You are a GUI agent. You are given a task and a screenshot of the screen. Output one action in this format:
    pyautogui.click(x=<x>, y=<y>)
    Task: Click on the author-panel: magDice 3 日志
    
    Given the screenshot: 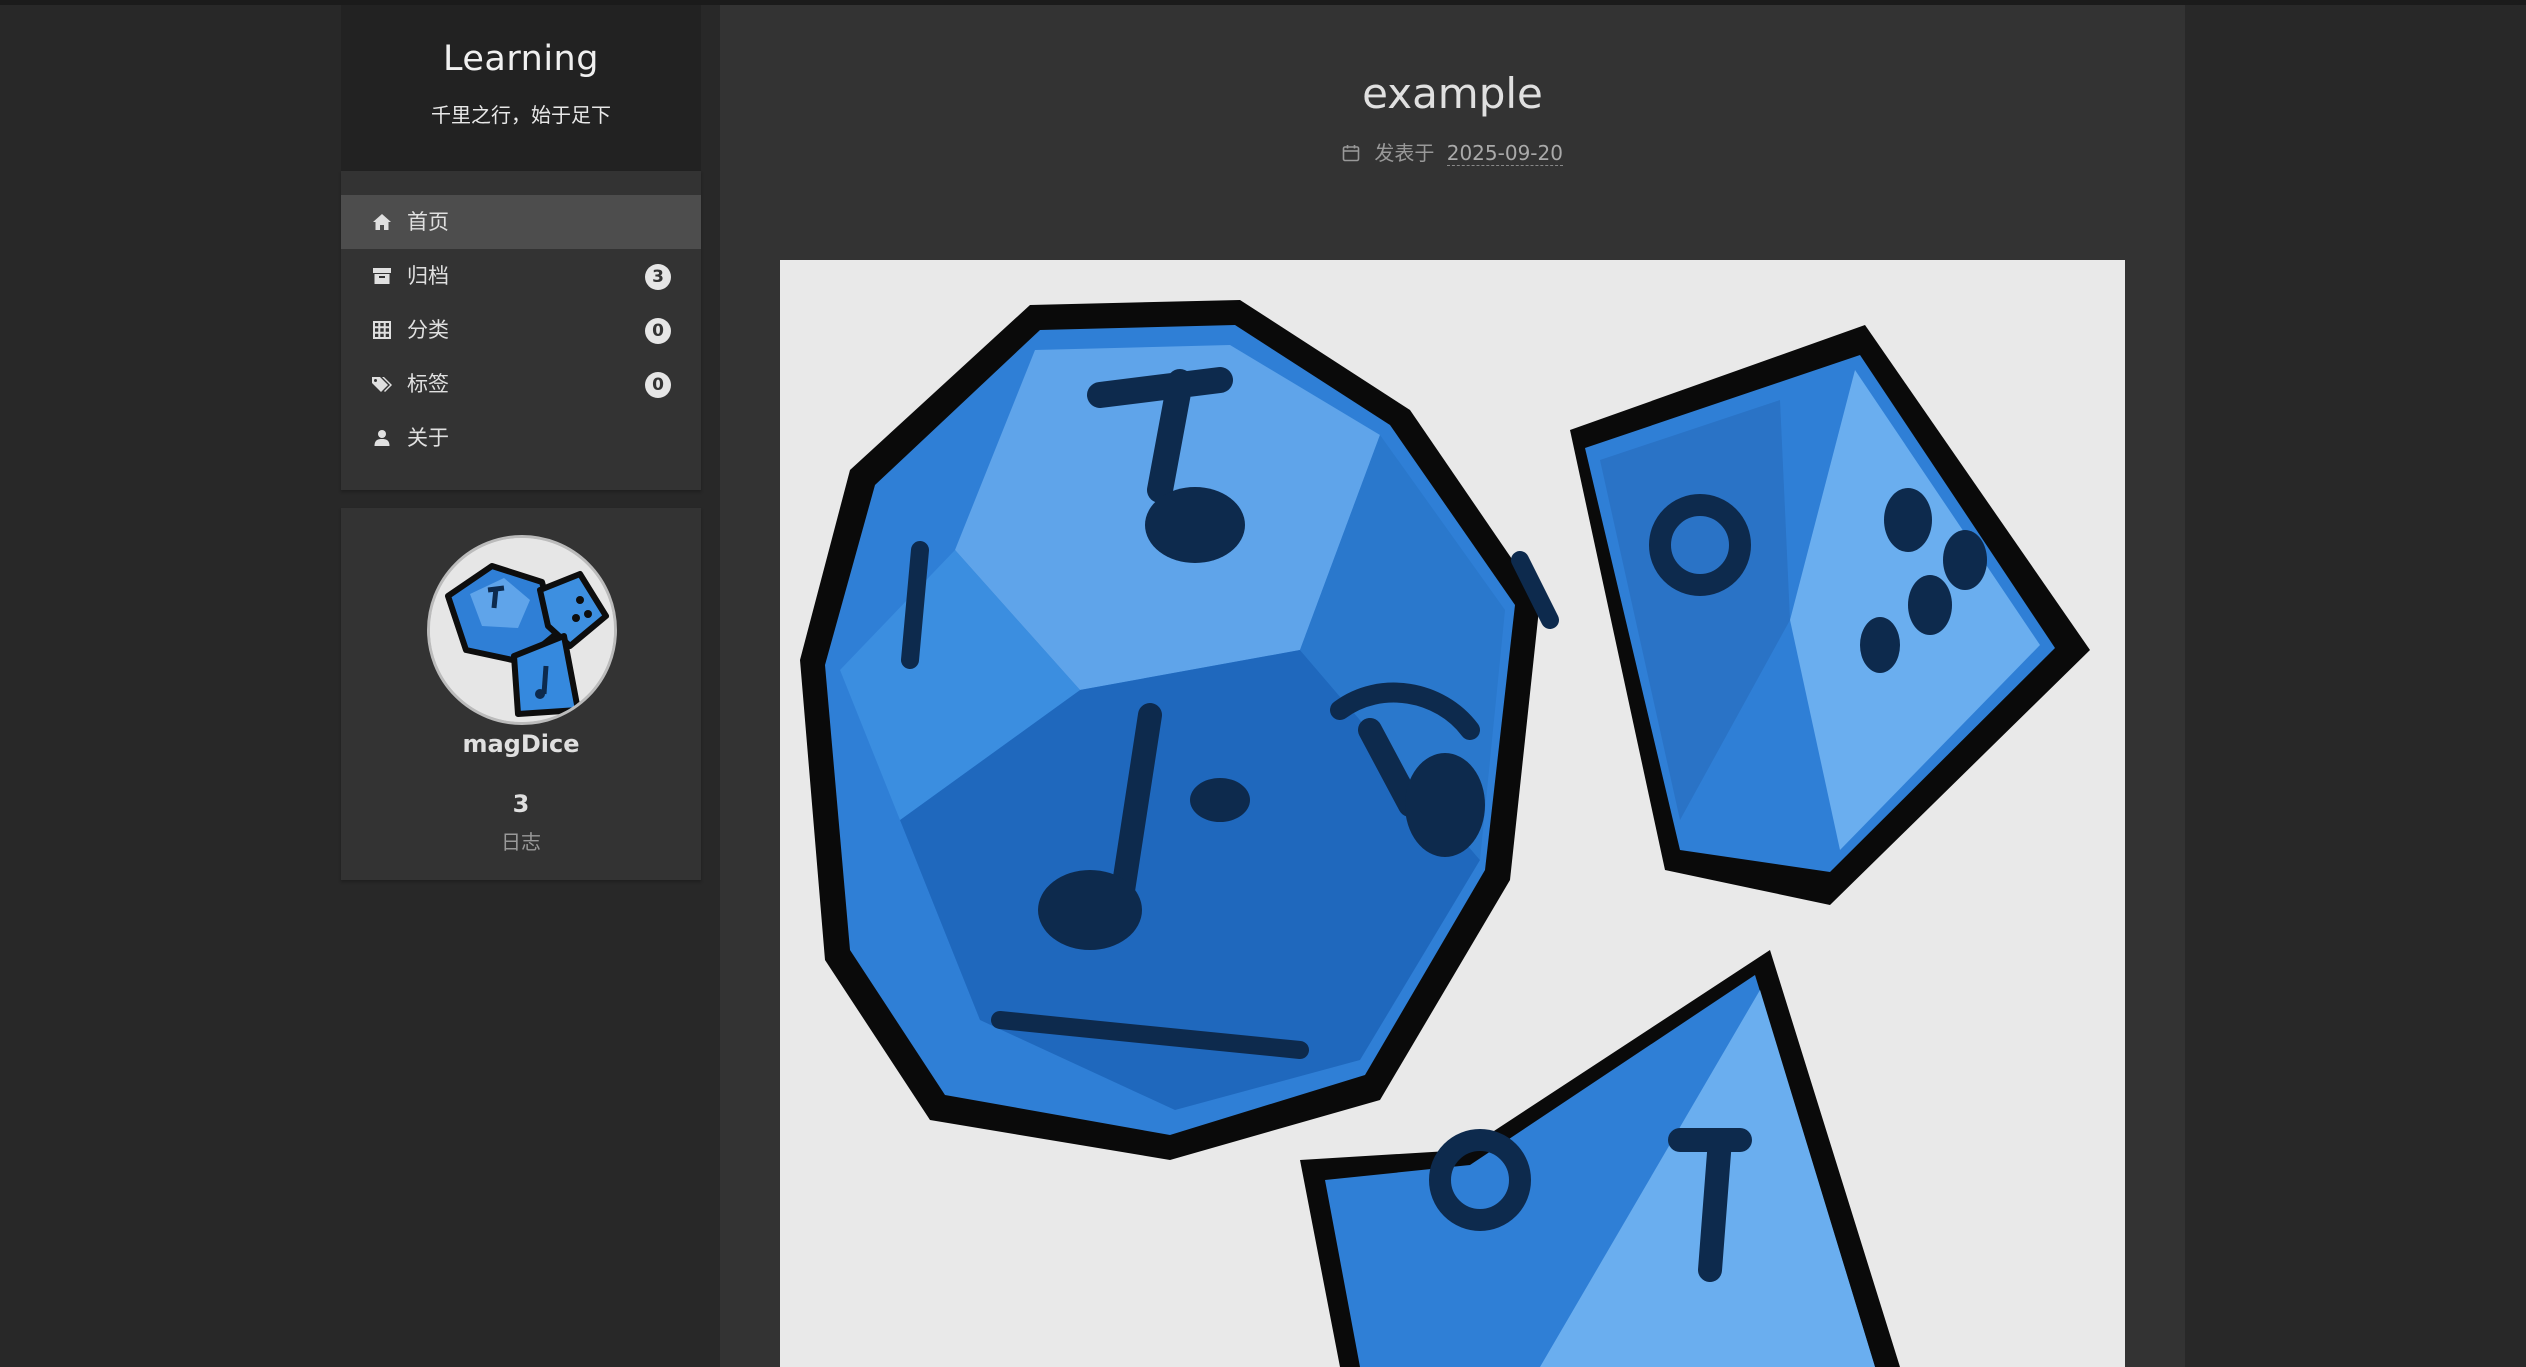 What is the action you would take?
    pyautogui.click(x=521, y=694)
    